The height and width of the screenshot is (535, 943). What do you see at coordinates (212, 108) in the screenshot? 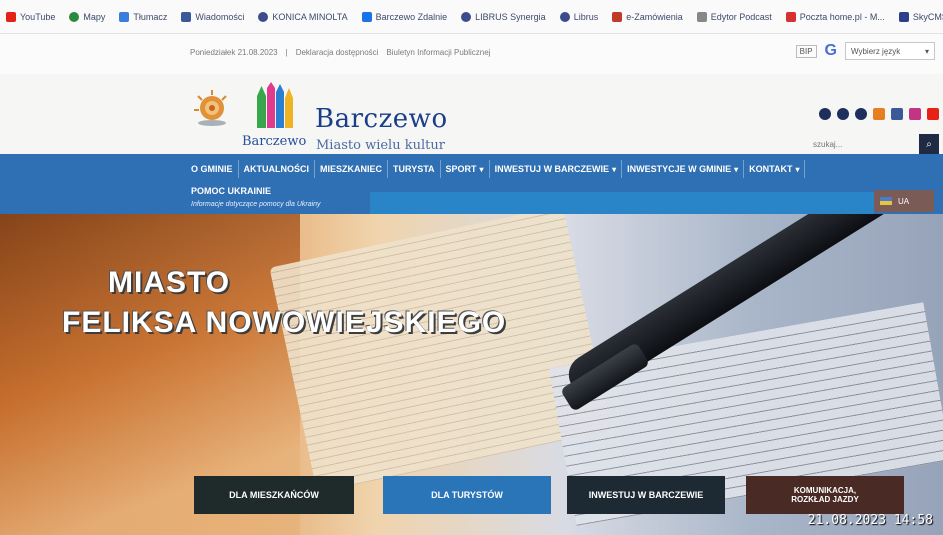
I see `snail-logo-icon` at bounding box center [212, 108].